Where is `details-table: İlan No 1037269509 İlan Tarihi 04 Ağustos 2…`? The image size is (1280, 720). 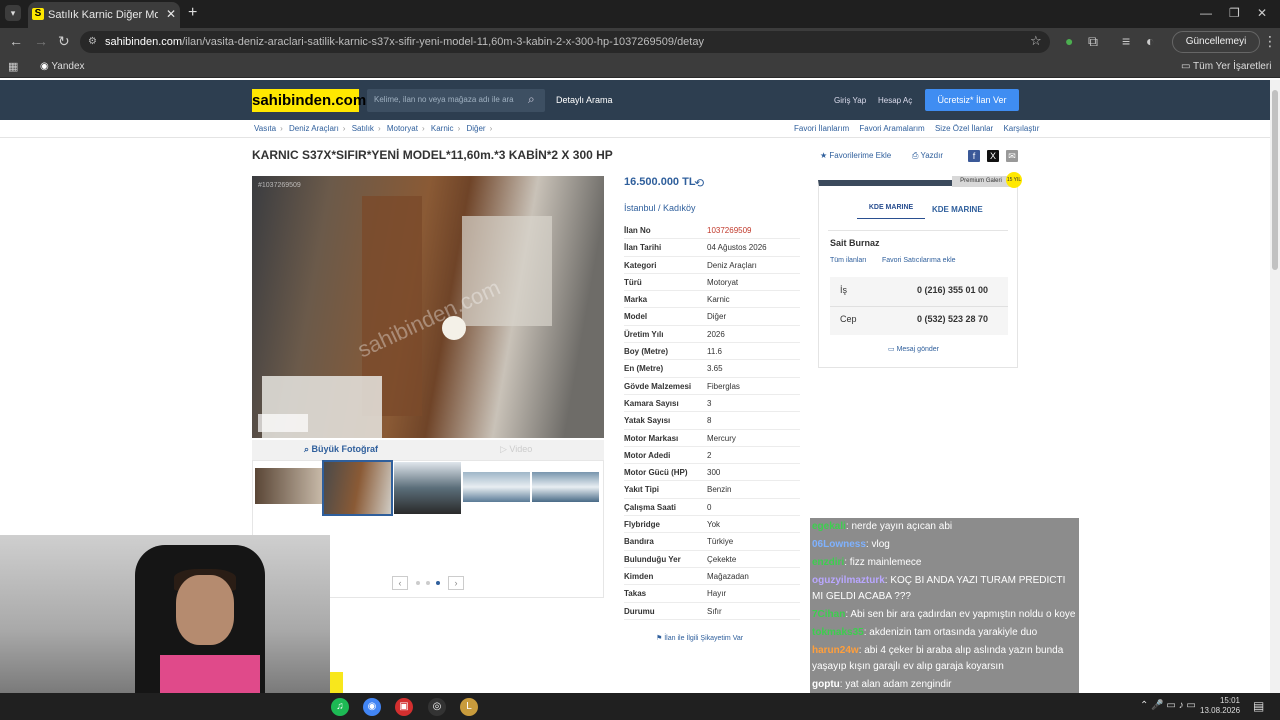
details-table: İlan No 1037269509 İlan Tarihi 04 Ağustos 2… is located at coordinates (712, 421).